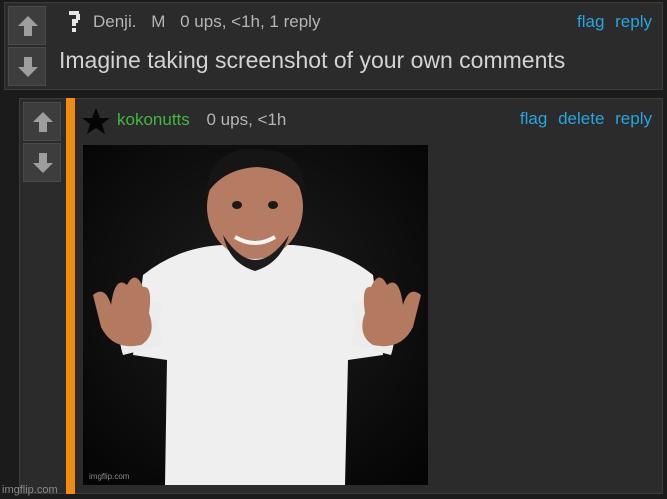 This screenshot has height=499, width=667. I want to click on username: Denji., so click(114, 21).